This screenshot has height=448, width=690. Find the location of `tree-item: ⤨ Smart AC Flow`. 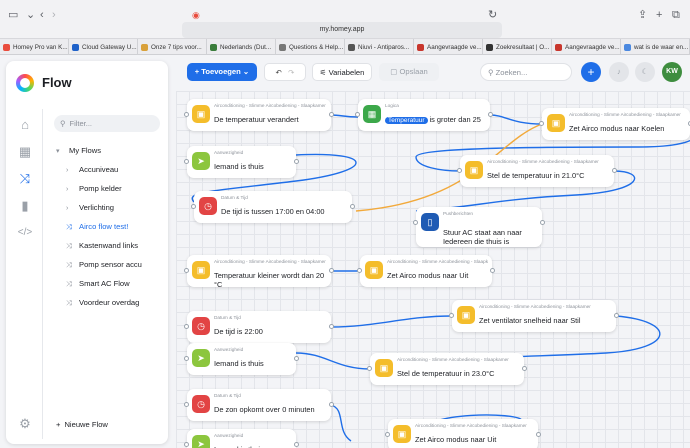

tree-item: ⤨ Smart AC Flow is located at coordinates (98, 283).